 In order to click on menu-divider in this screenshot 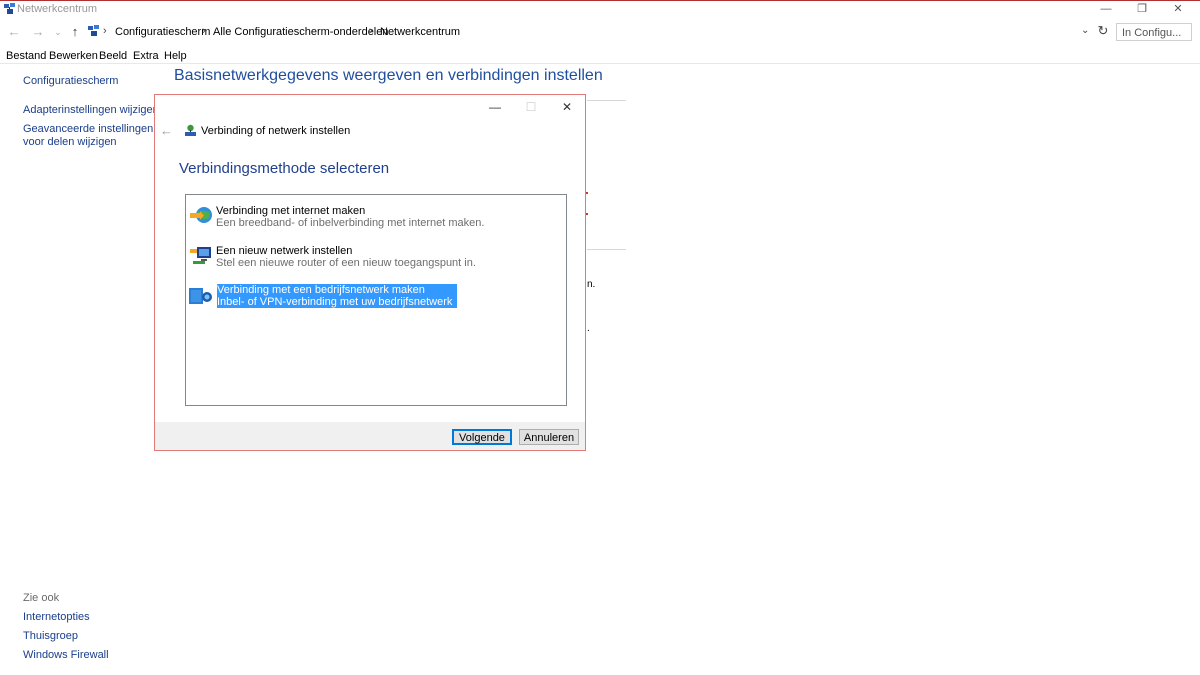, I will do `click(600, 63)`.